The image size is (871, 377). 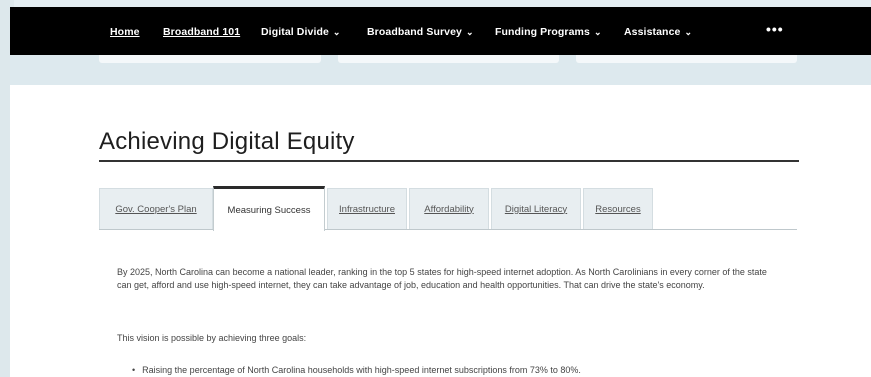 What do you see at coordinates (227, 141) in the screenshot?
I see `page-title: Achieving Digital Equity` at bounding box center [227, 141].